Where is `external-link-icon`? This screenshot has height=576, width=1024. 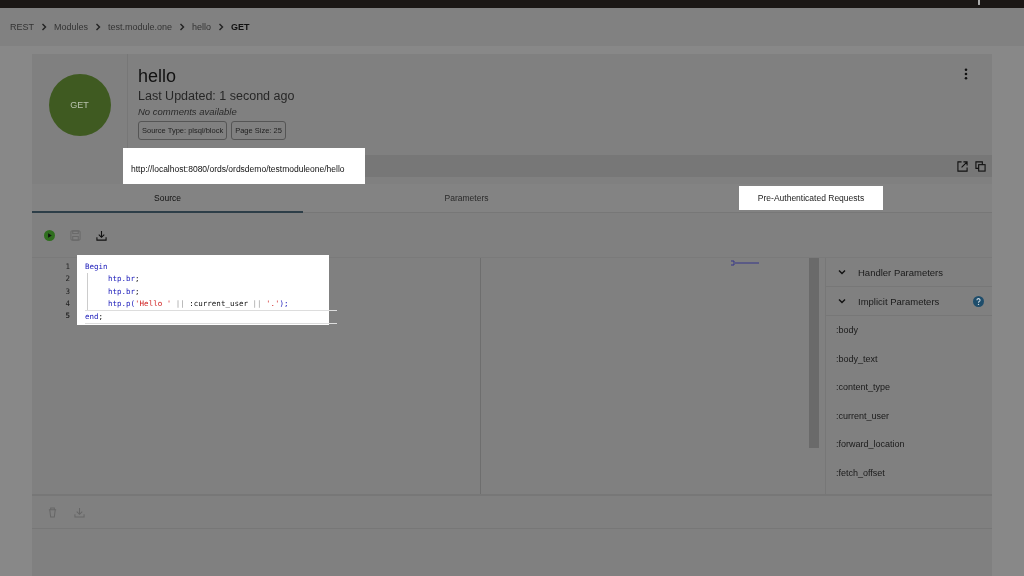 external-link-icon is located at coordinates (962, 166).